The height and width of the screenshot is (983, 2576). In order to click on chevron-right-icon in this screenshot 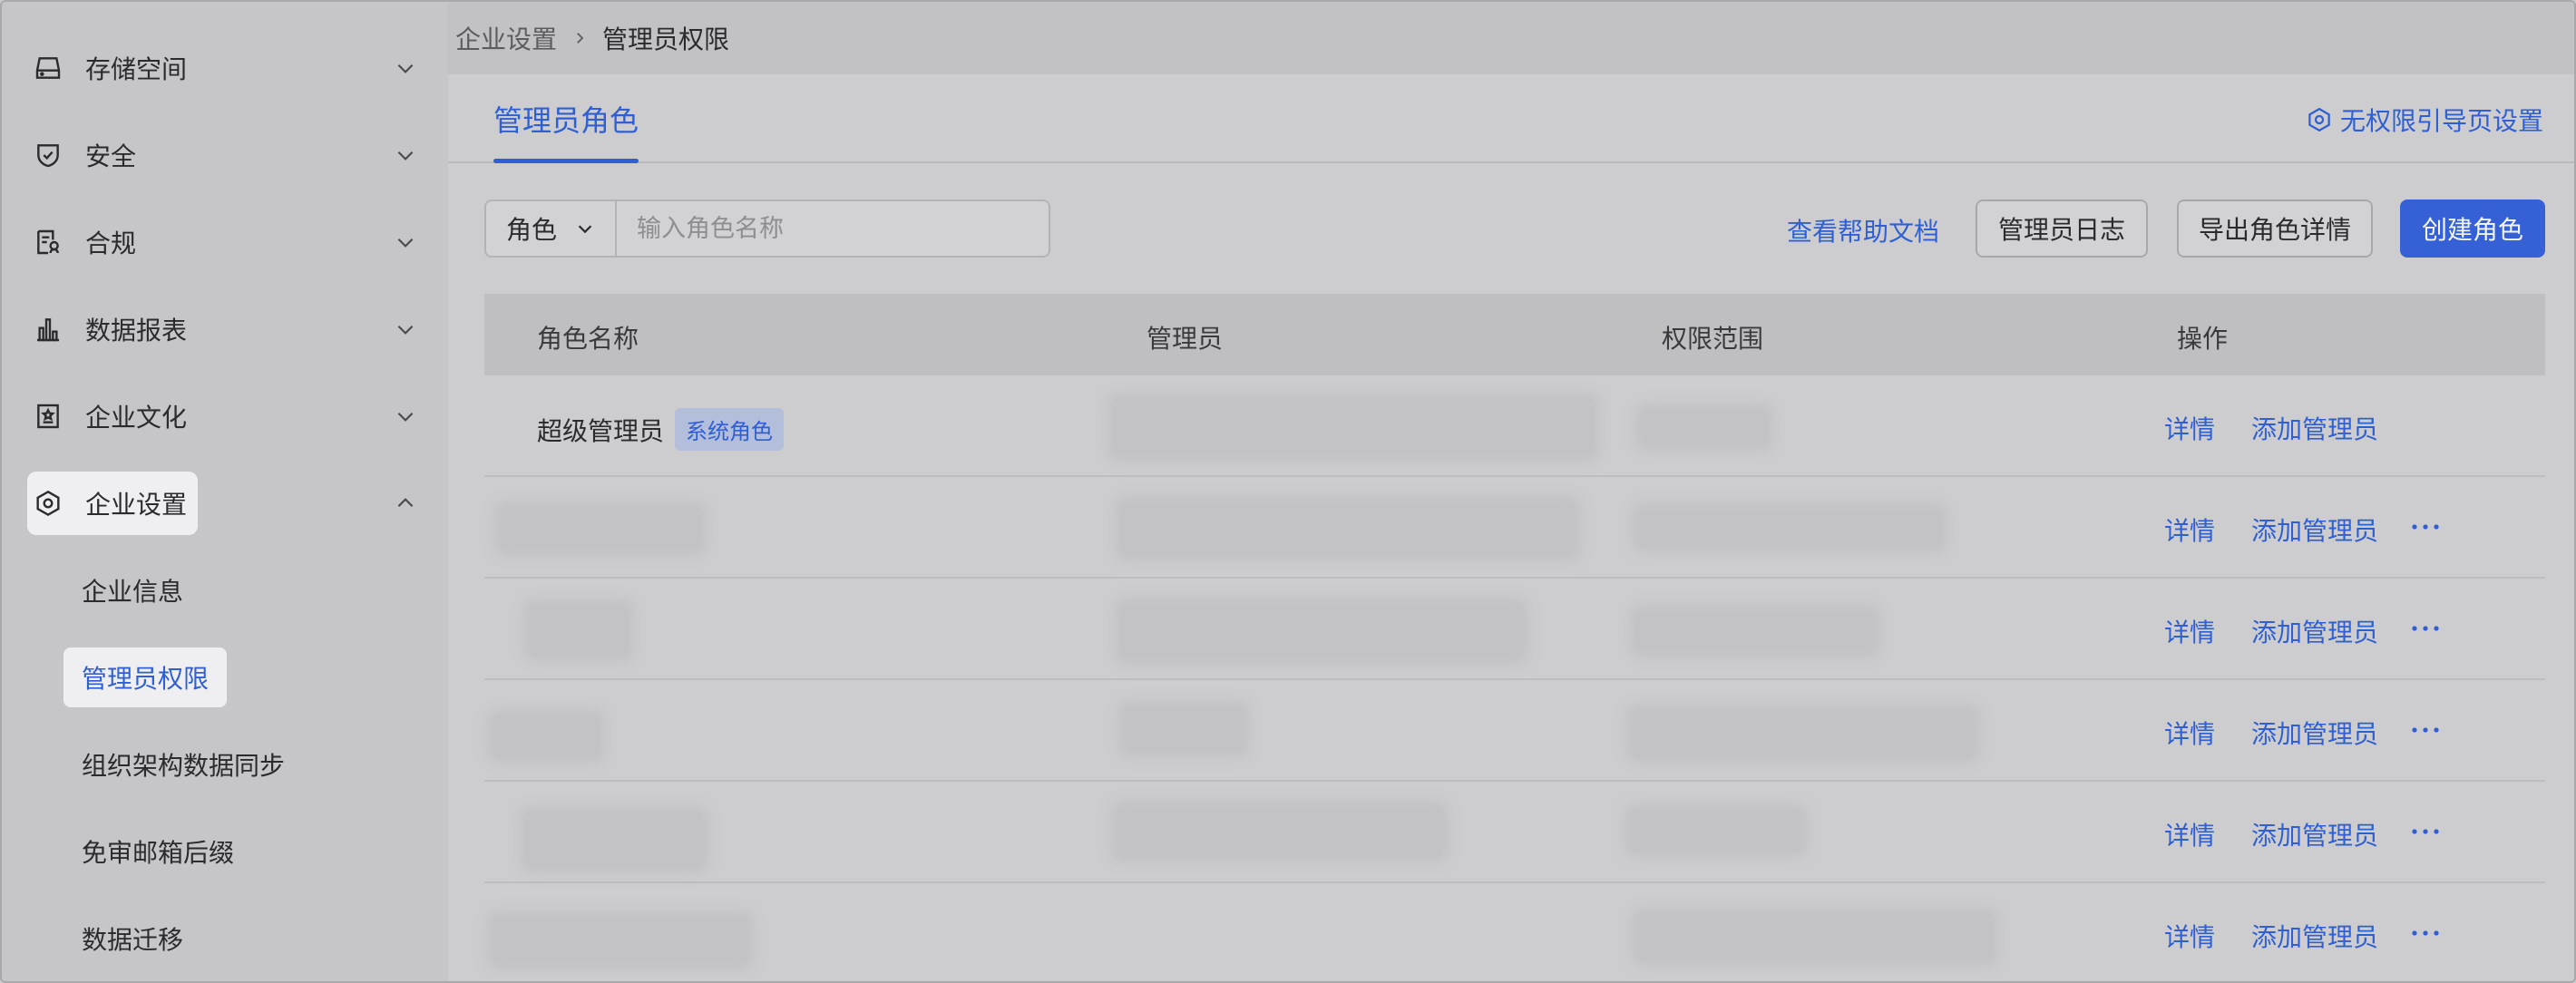, I will do `click(580, 38)`.